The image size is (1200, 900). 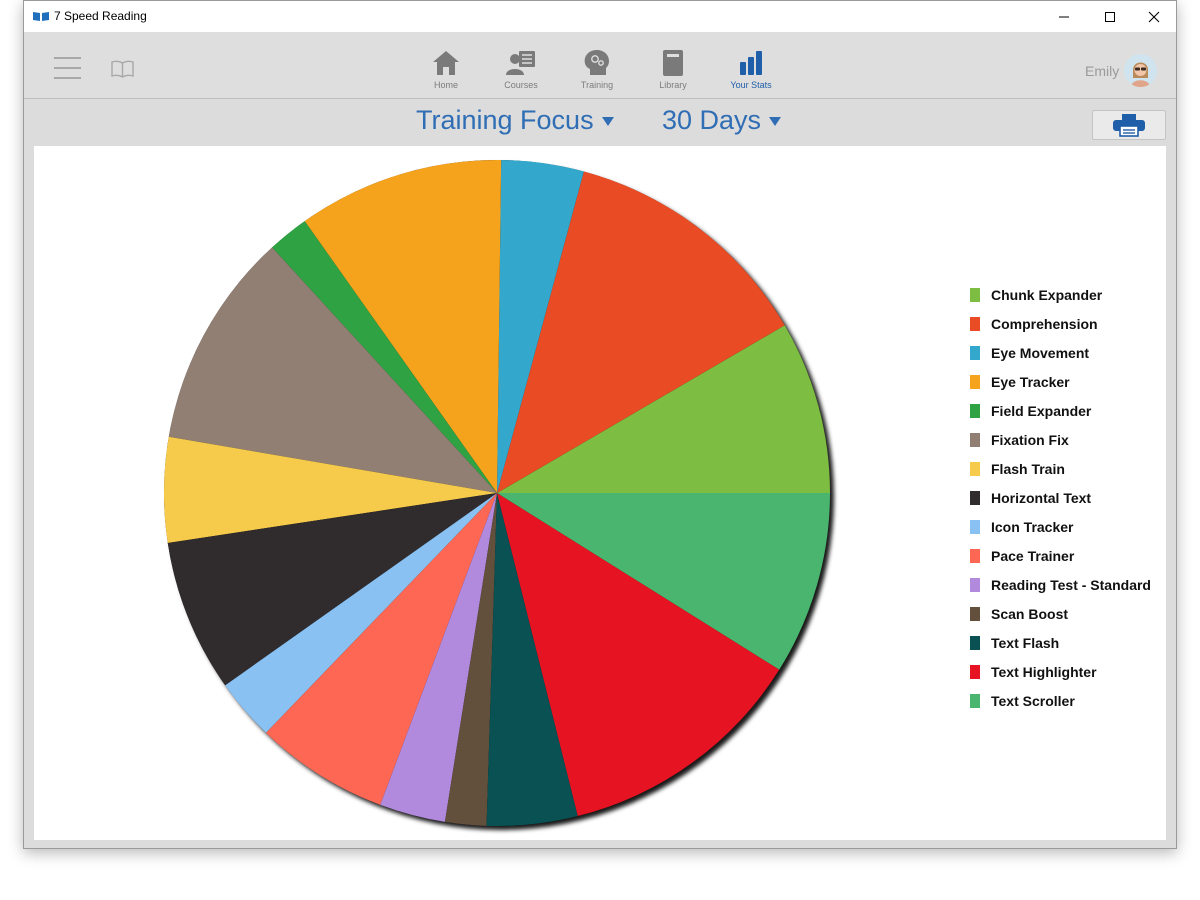 I want to click on legend-item: Icon Tracker, so click(x=1060, y=526).